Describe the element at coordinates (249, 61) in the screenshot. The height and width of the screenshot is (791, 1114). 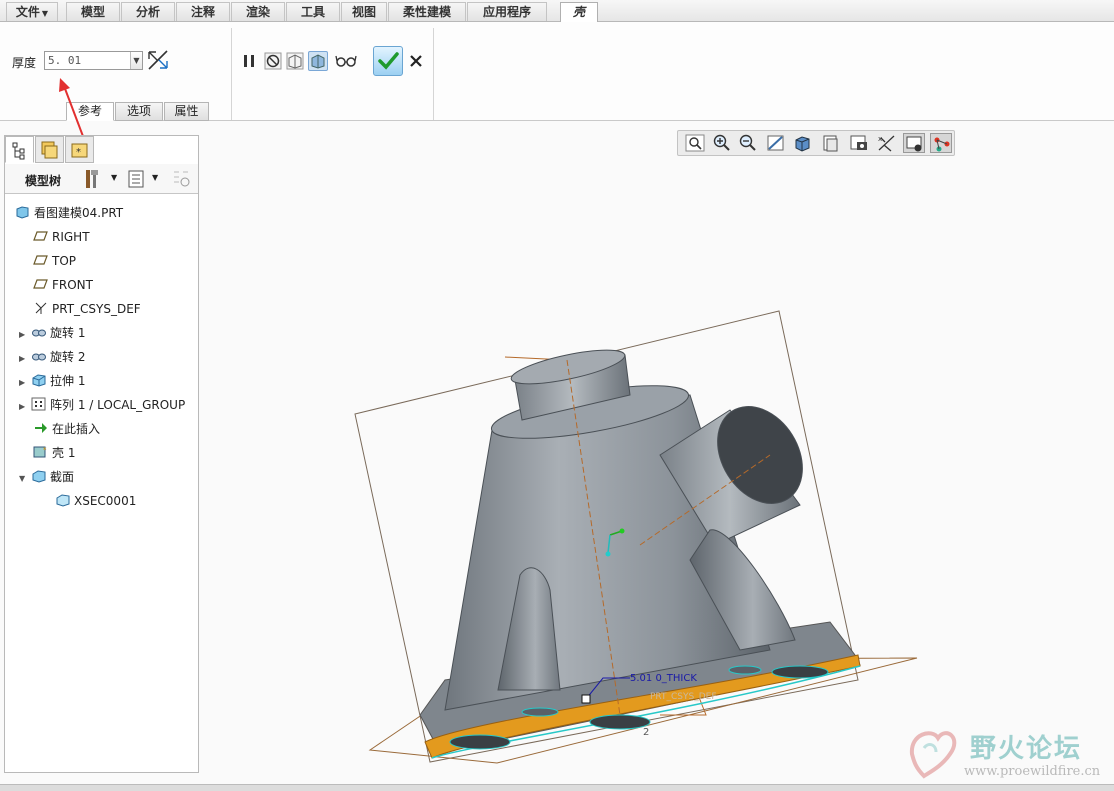
I see `pause-button` at that location.